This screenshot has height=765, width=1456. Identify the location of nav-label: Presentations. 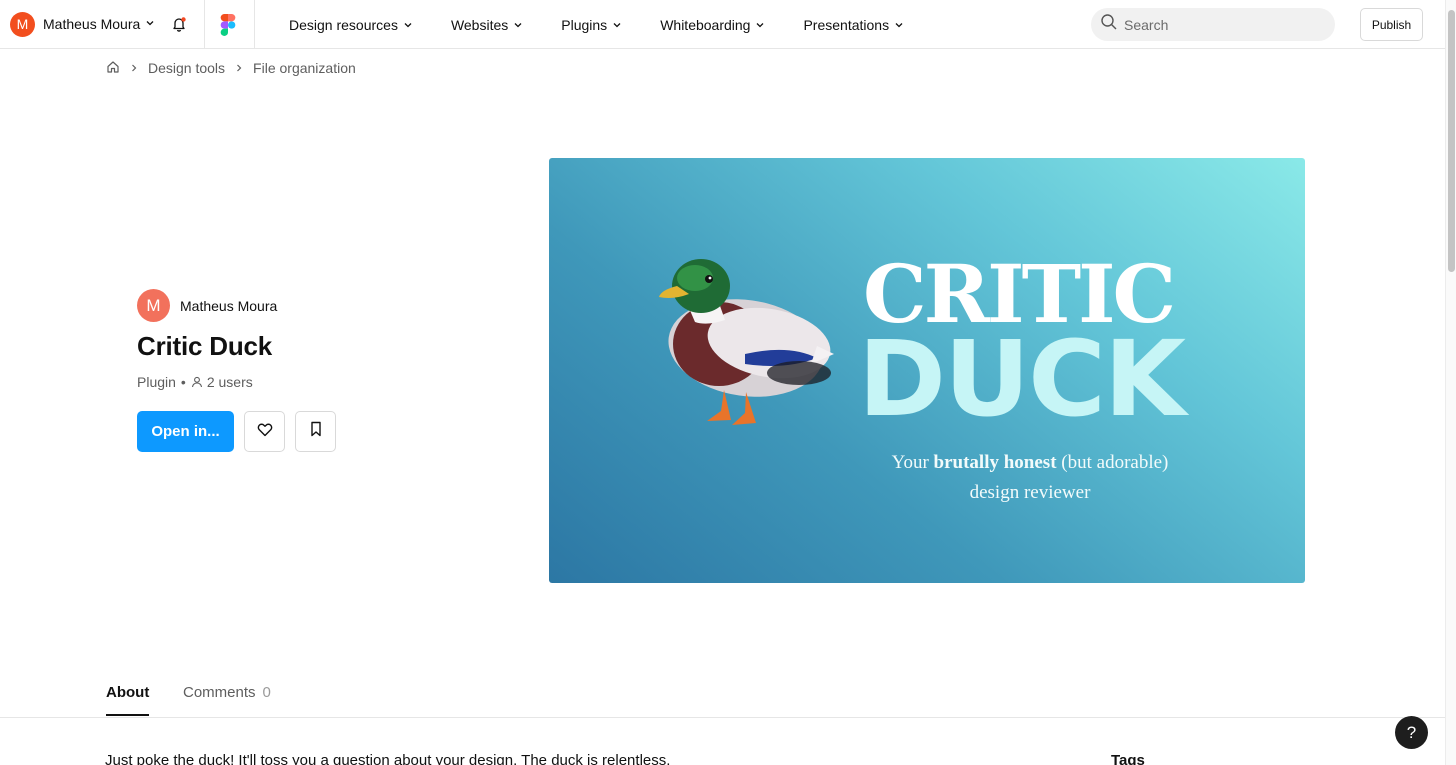
(846, 24).